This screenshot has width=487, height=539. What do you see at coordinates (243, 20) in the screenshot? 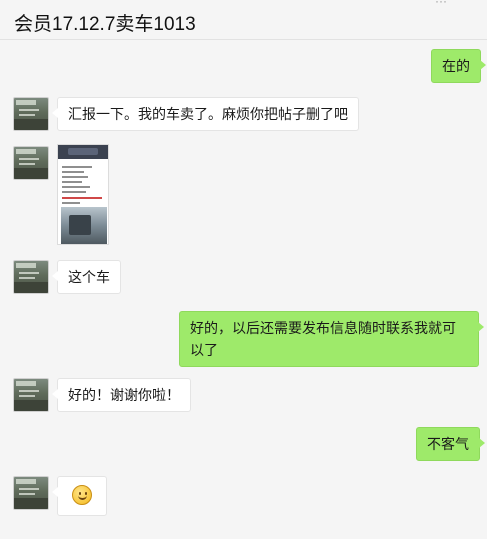
I see `chat-header: 会员17.12.7卖车1013 ···` at bounding box center [243, 20].